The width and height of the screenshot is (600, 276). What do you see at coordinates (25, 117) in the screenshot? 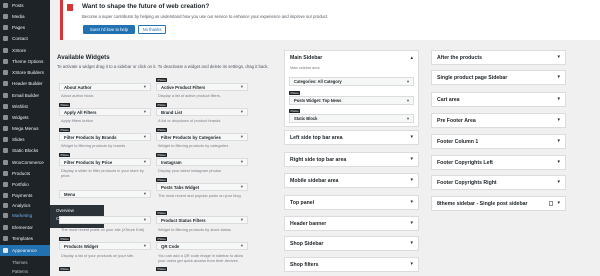
I see `menu-item-widgets: Widgets` at bounding box center [25, 117].